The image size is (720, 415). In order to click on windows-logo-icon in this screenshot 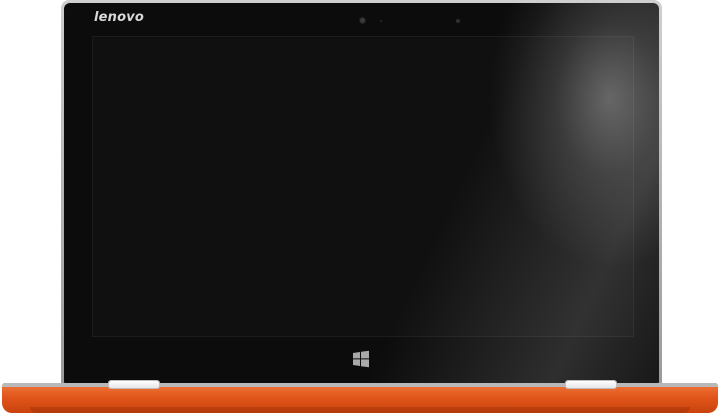, I will do `click(361, 359)`.